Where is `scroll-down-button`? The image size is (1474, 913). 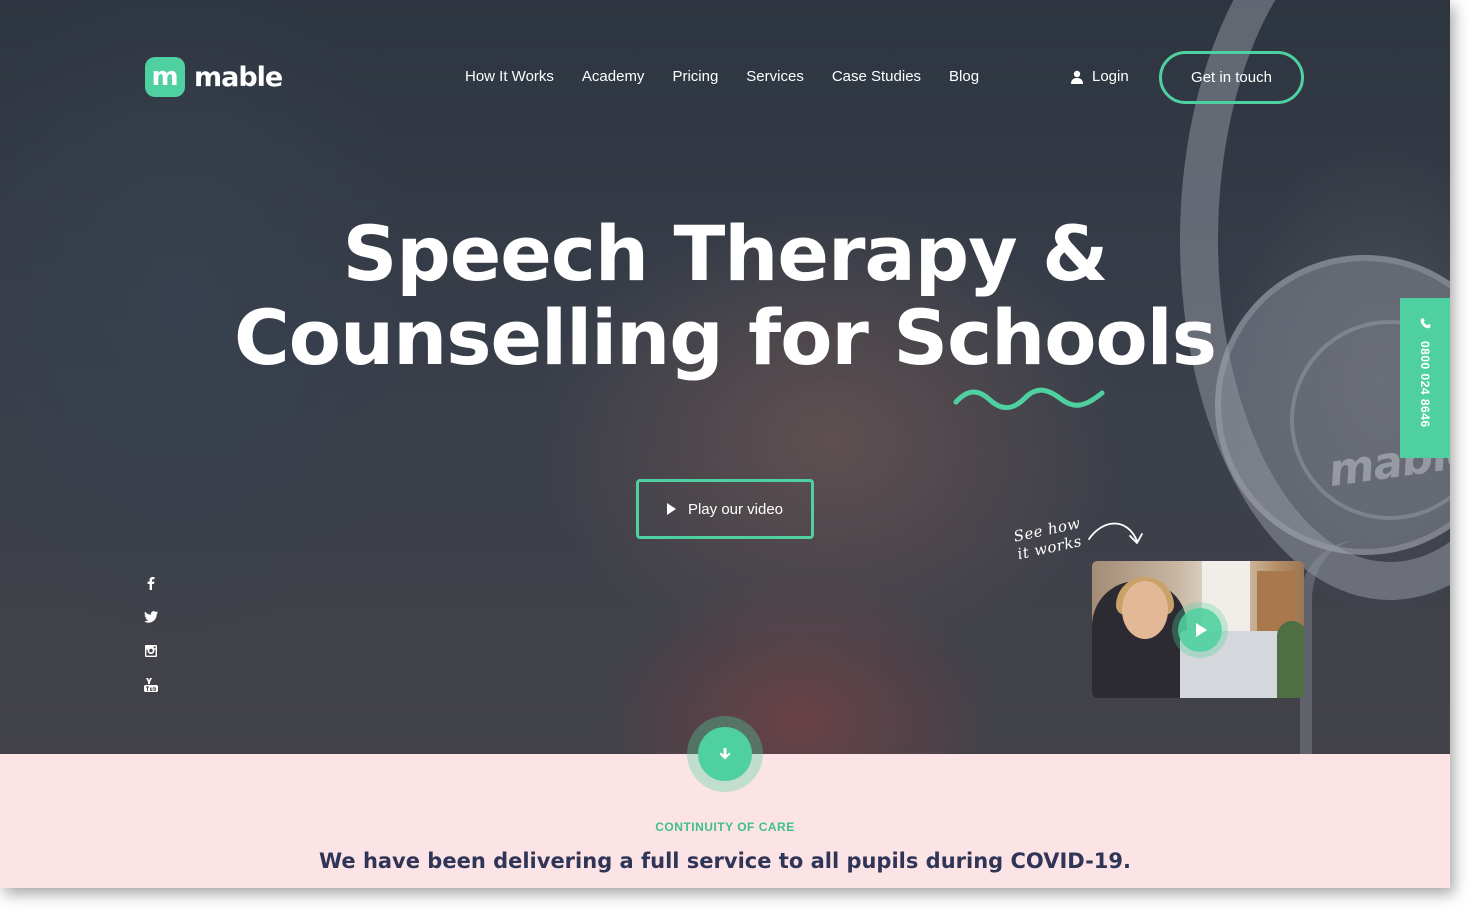
scroll-down-button is located at coordinates (725, 754).